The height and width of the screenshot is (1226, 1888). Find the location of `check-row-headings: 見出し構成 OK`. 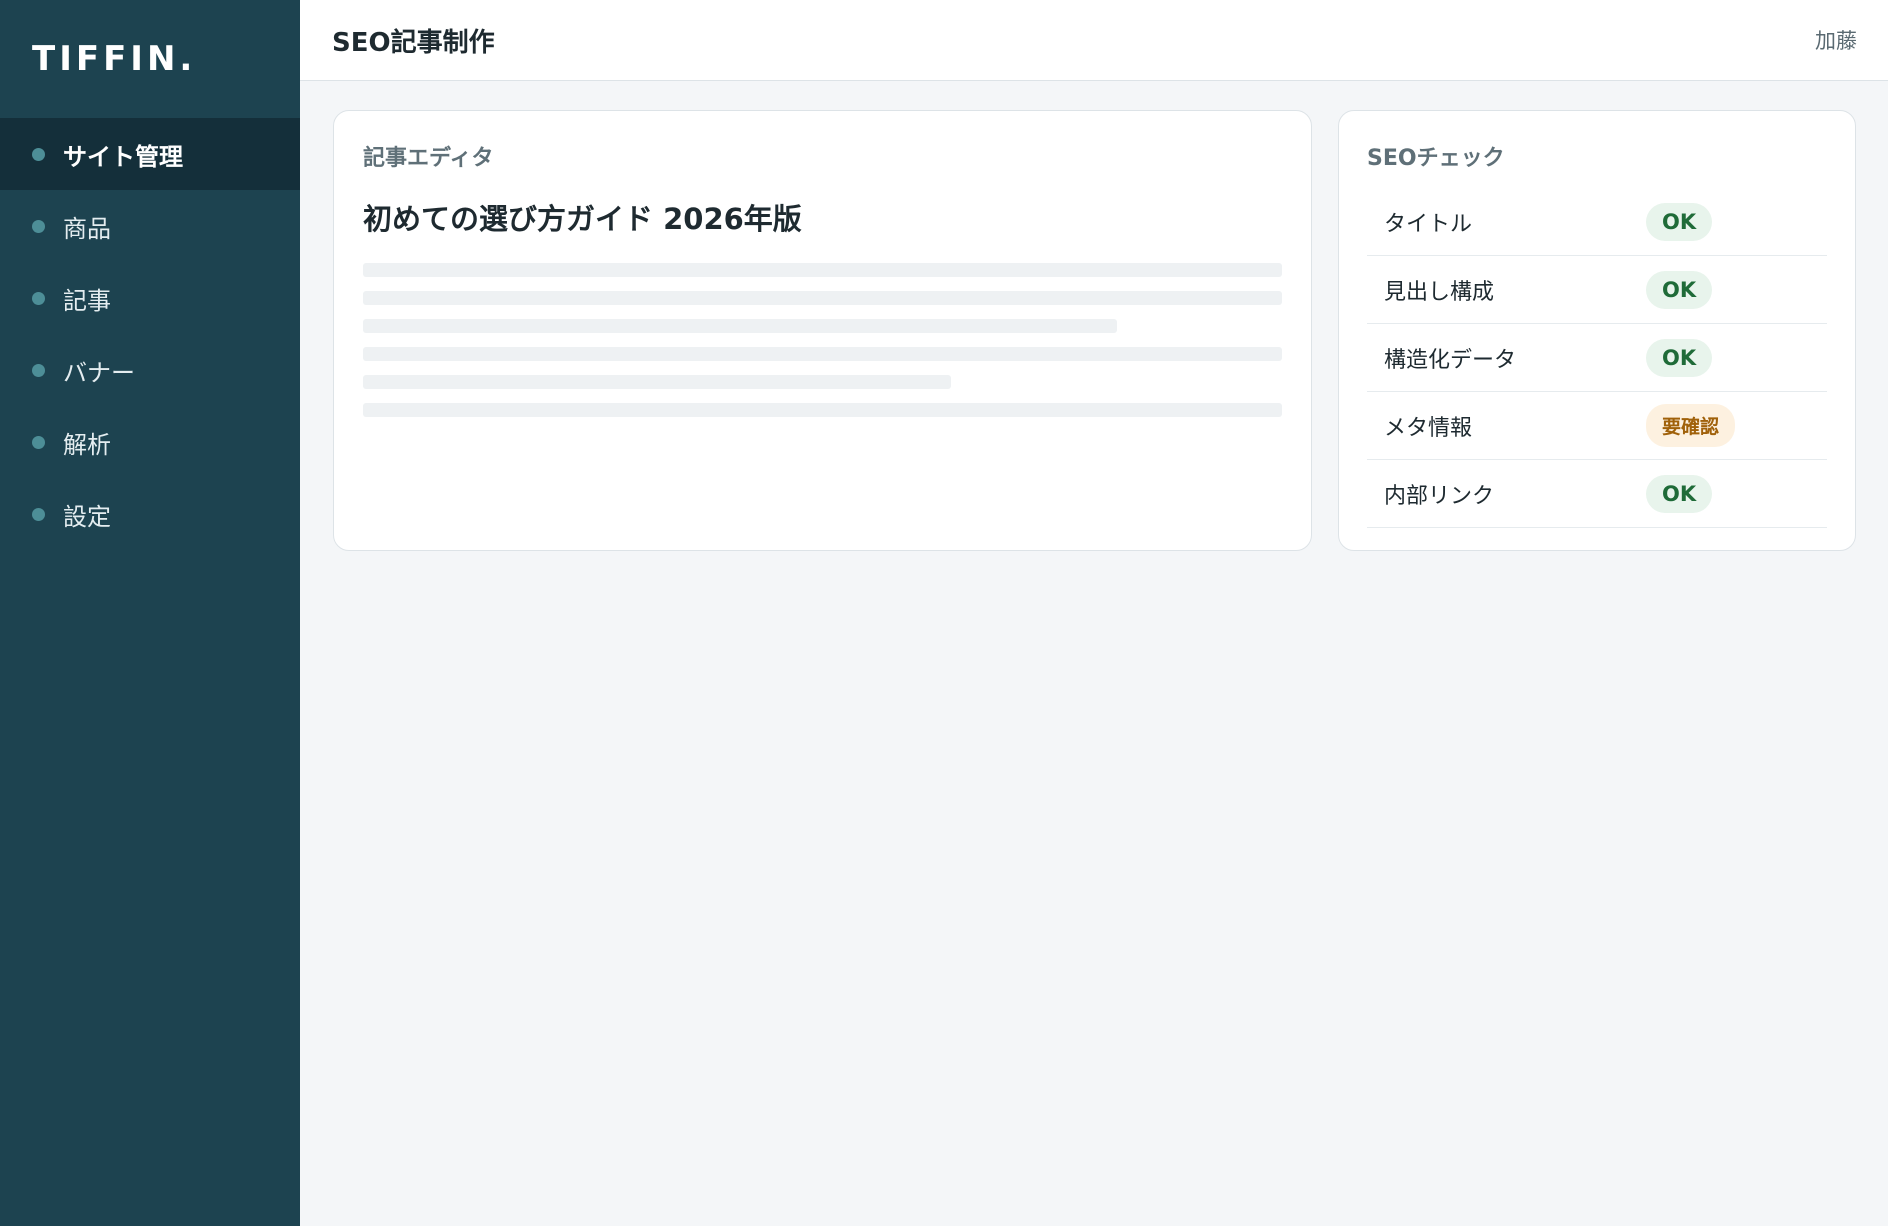

check-row-headings: 見出し構成 OK is located at coordinates (1597, 290).